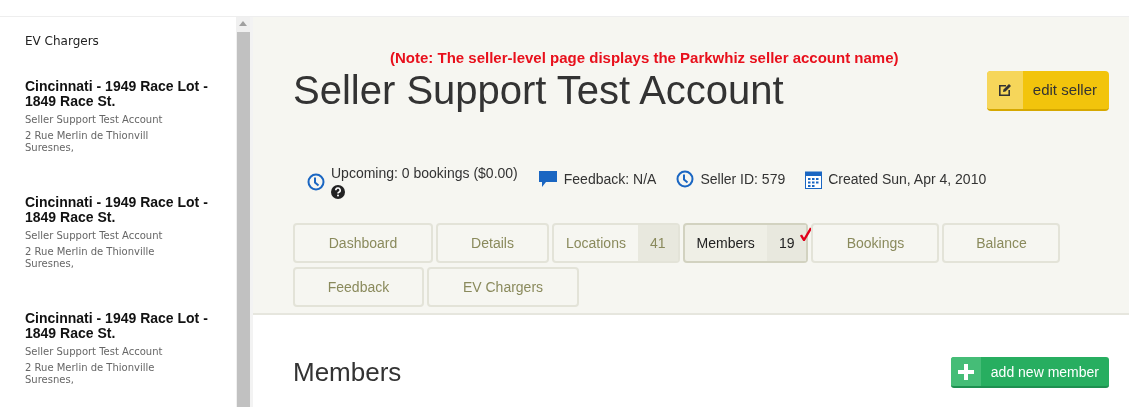 This screenshot has height=407, width=1129. I want to click on edit-seller-button: edit seller, so click(1047, 90).